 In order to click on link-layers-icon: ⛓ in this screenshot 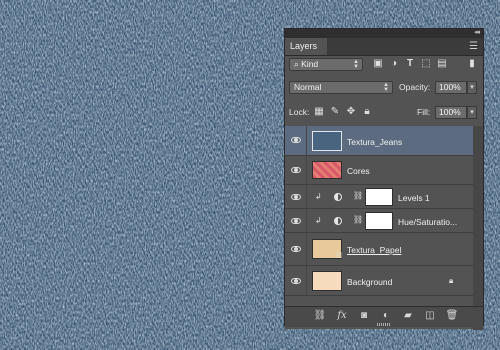, I will do `click(320, 315)`.